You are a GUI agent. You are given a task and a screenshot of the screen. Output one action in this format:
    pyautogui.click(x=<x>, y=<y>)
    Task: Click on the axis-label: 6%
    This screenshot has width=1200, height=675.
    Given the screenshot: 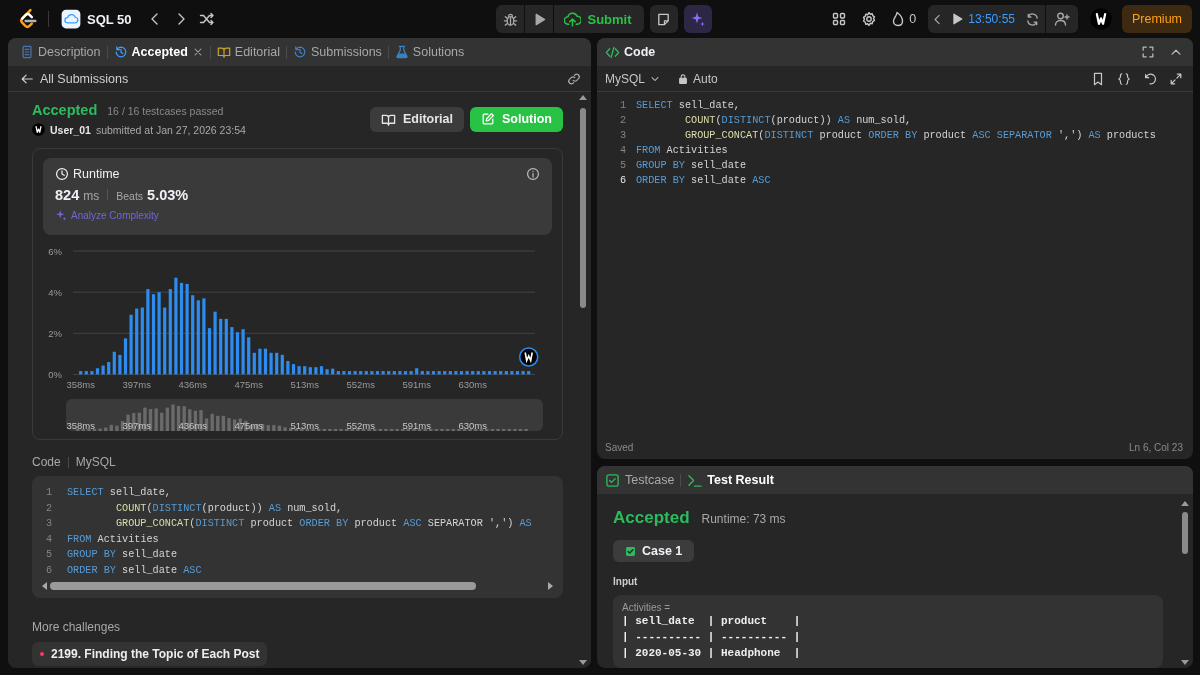 What is the action you would take?
    pyautogui.click(x=55, y=251)
    